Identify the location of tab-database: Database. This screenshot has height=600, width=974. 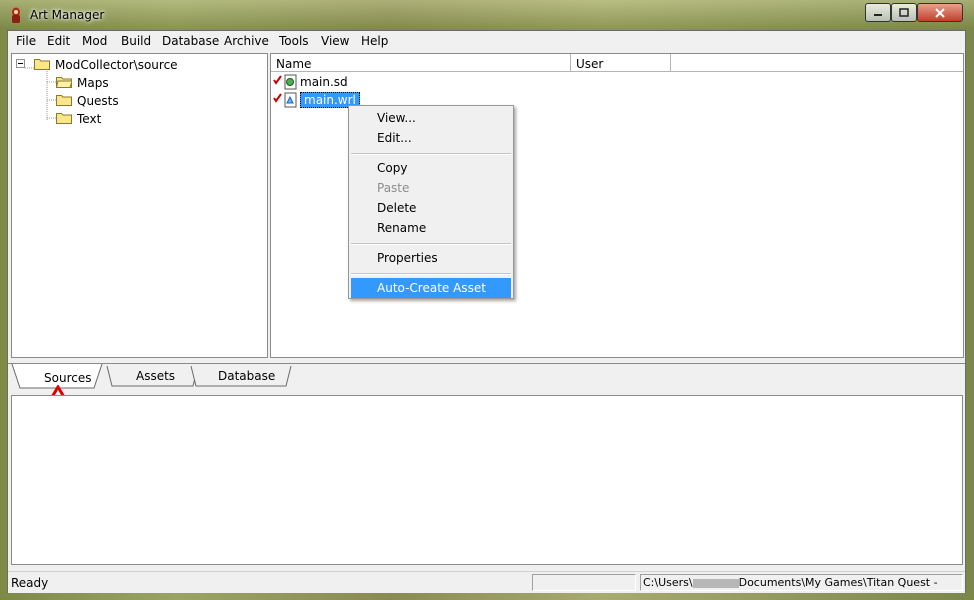
(246, 376).